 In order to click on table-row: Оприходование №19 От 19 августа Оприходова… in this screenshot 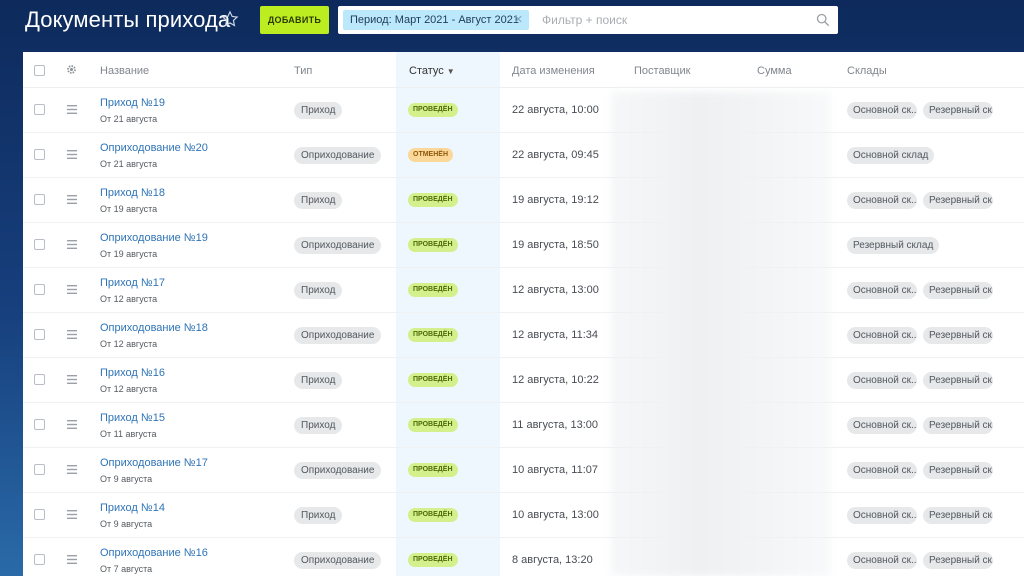, I will do `click(523, 245)`.